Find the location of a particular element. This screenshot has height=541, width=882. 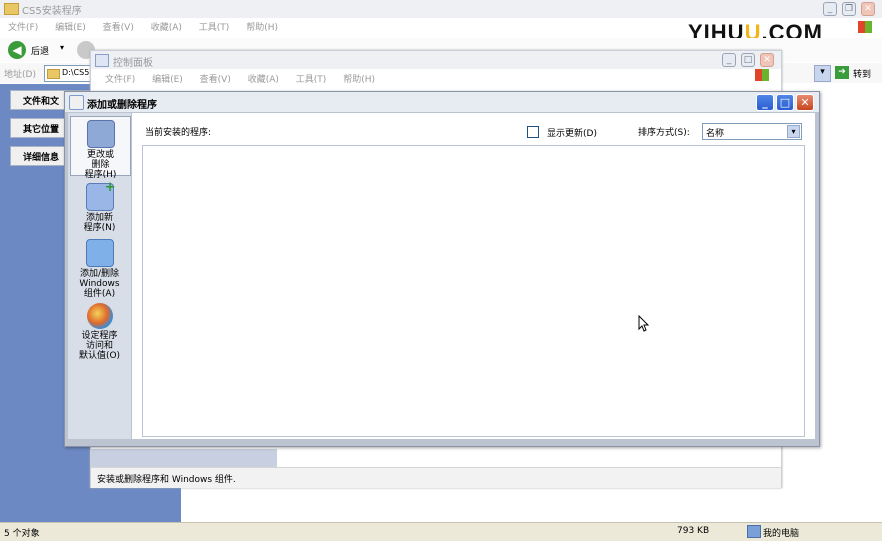

show-updates-checkbox is located at coordinates (533, 132).